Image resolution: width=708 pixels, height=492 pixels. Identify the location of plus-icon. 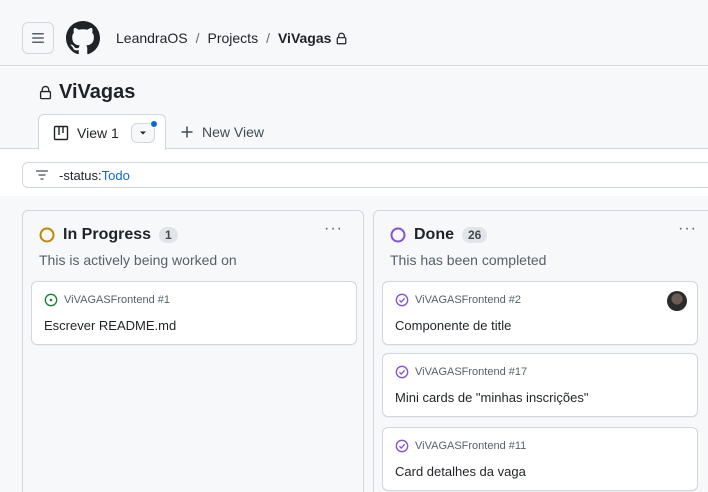
(187, 132).